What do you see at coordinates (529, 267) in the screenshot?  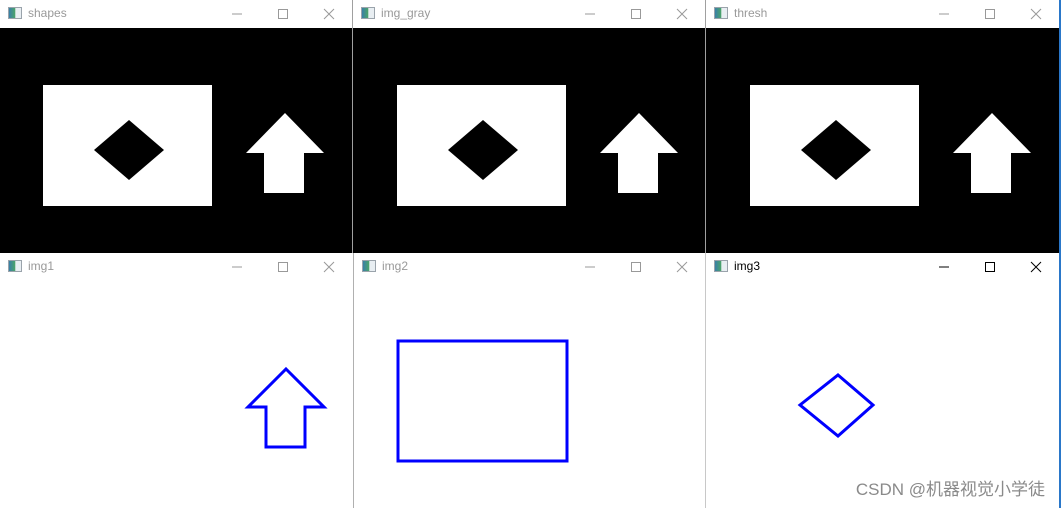 I see `title-bar: img2` at bounding box center [529, 267].